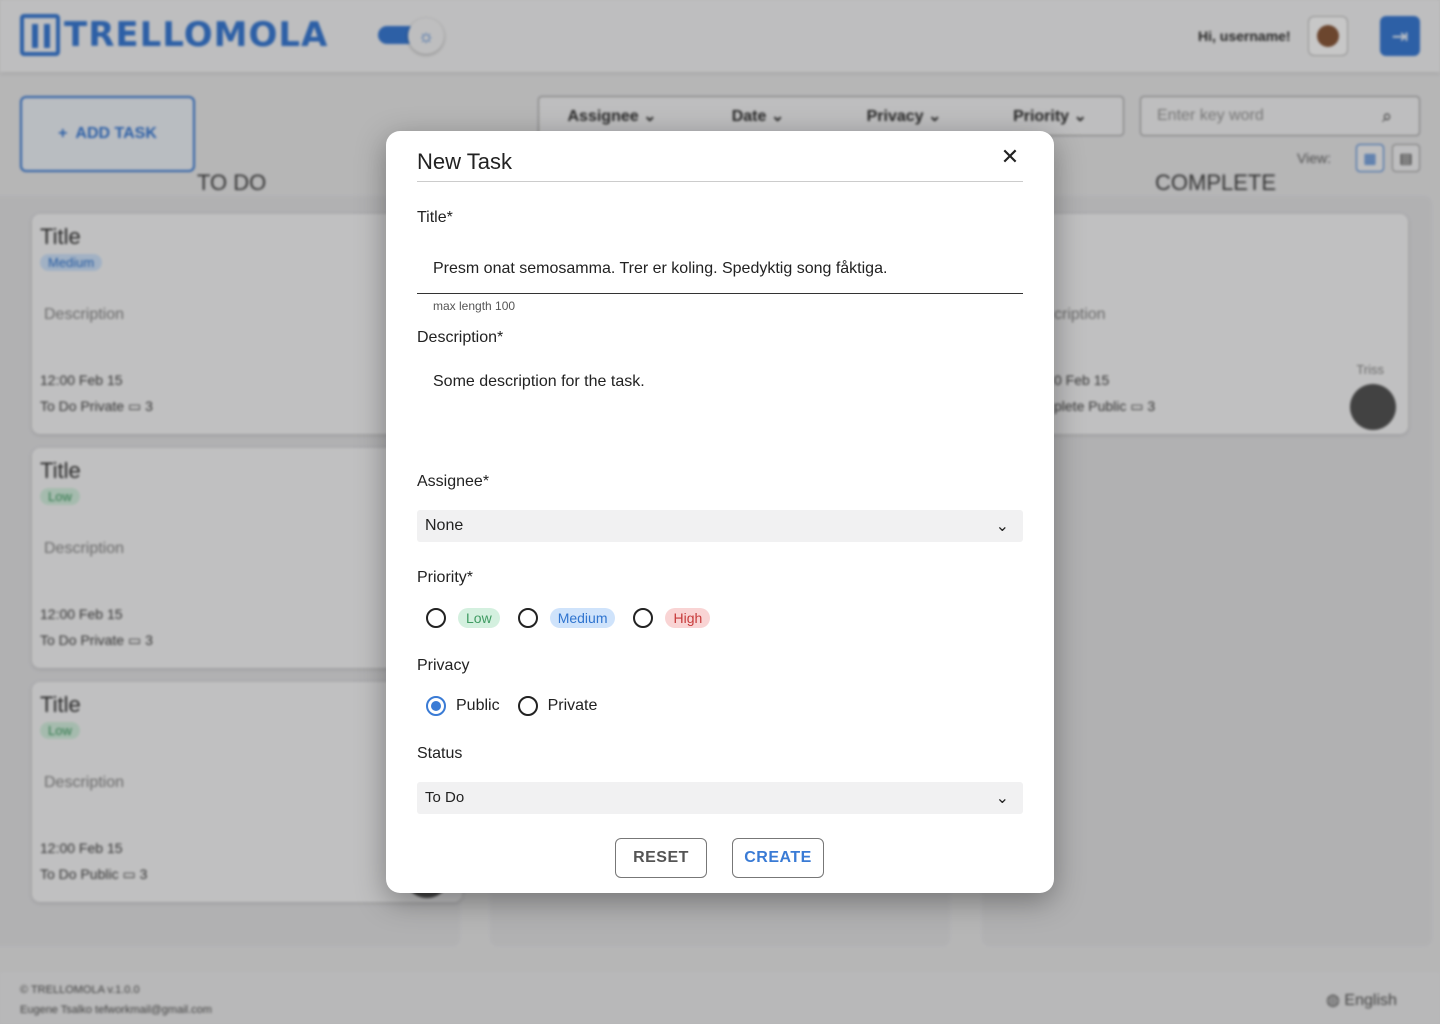 This screenshot has width=1440, height=1024. Describe the element at coordinates (479, 618) in the screenshot. I see `priority-chip-low: Low` at that location.